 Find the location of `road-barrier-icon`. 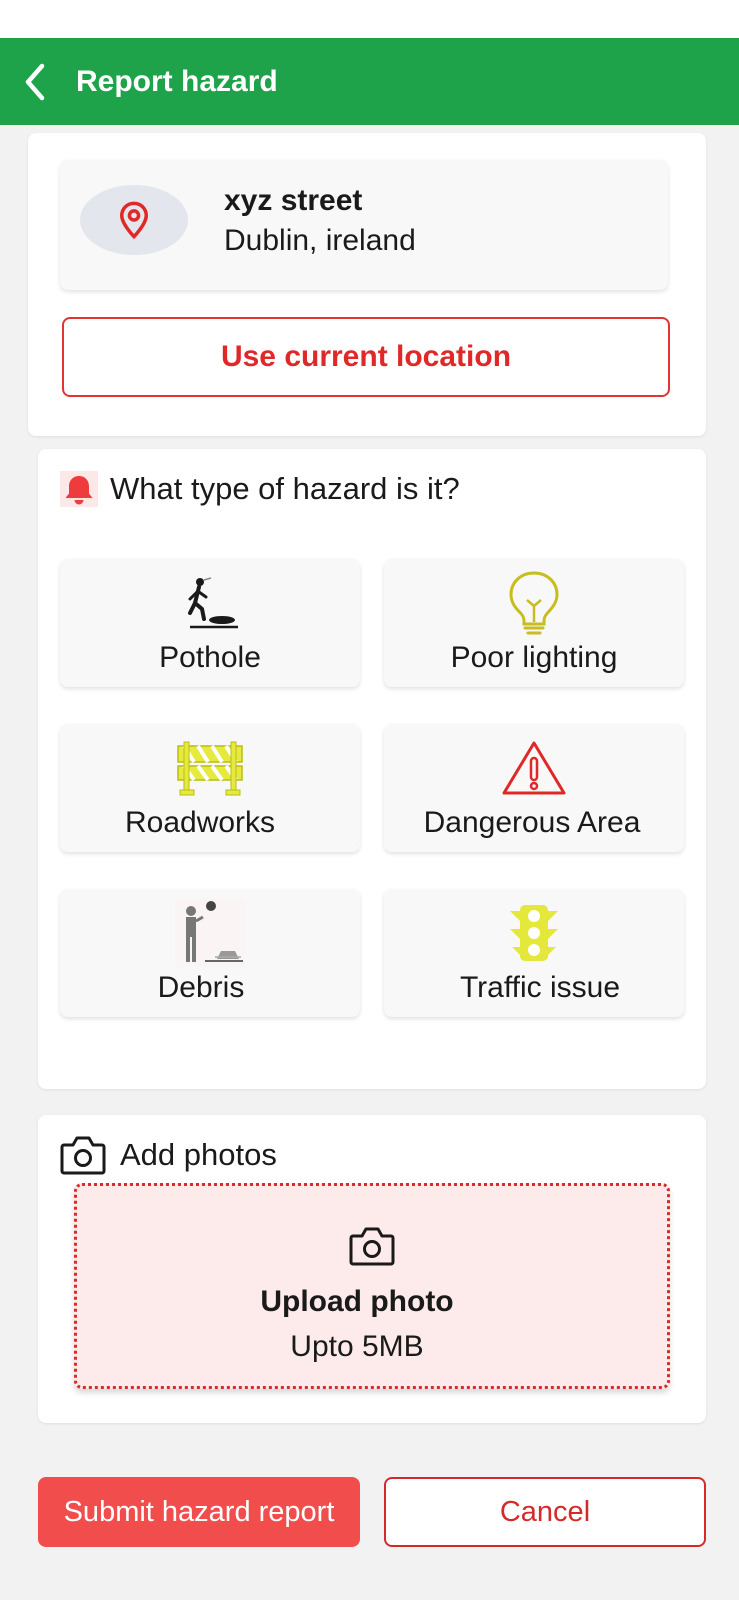

road-barrier-icon is located at coordinates (210, 768).